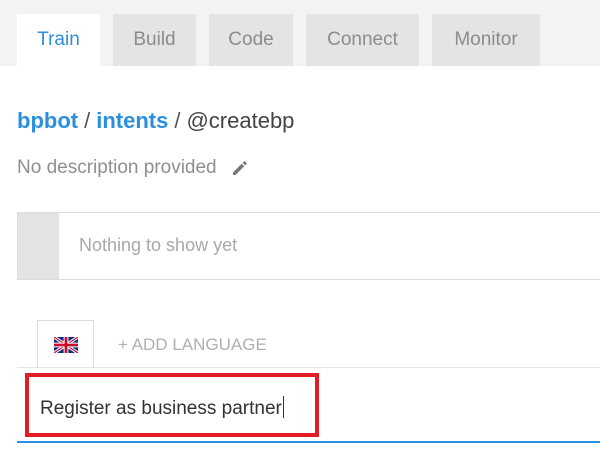 The width and height of the screenshot is (600, 460). I want to click on add-language-button: + ADD LANGUAGE, so click(192, 345).